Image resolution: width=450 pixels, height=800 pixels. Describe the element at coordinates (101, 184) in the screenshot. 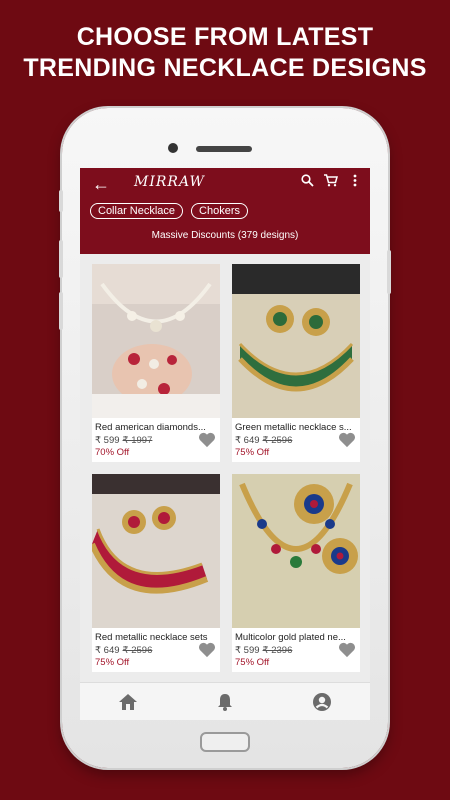

I see `arrow-left-icon: ←` at that location.